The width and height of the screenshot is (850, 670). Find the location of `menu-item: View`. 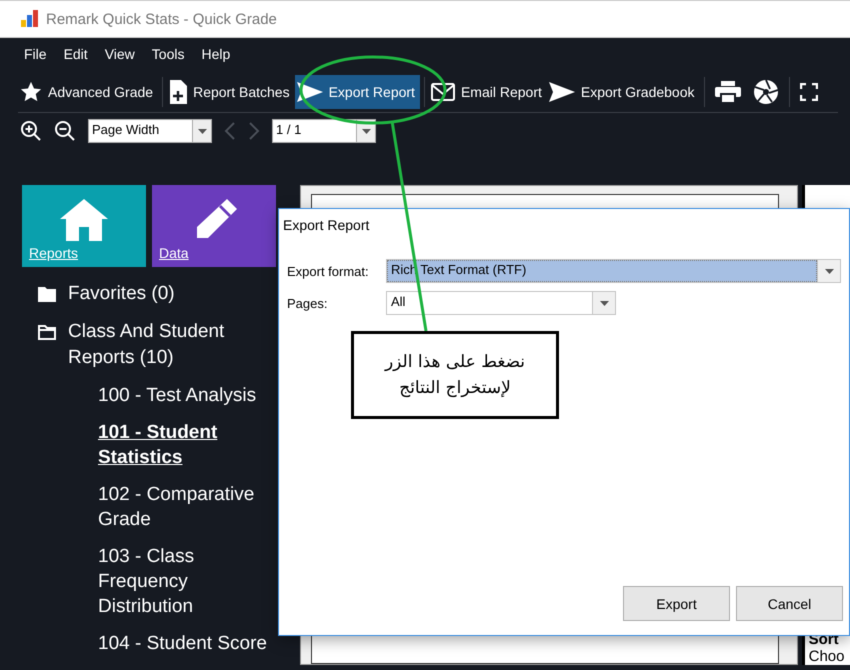

menu-item: View is located at coordinates (119, 58).